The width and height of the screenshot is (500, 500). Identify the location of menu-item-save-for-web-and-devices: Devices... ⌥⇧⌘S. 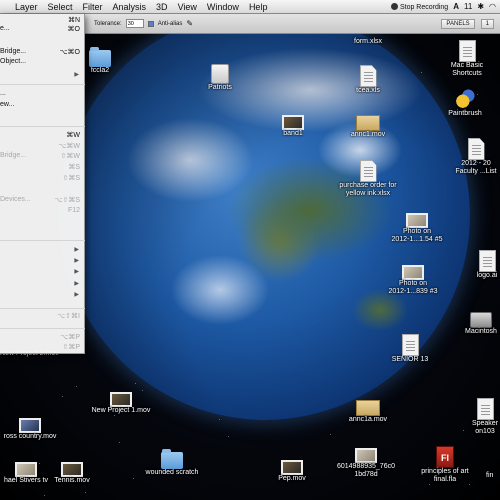
(42, 200).